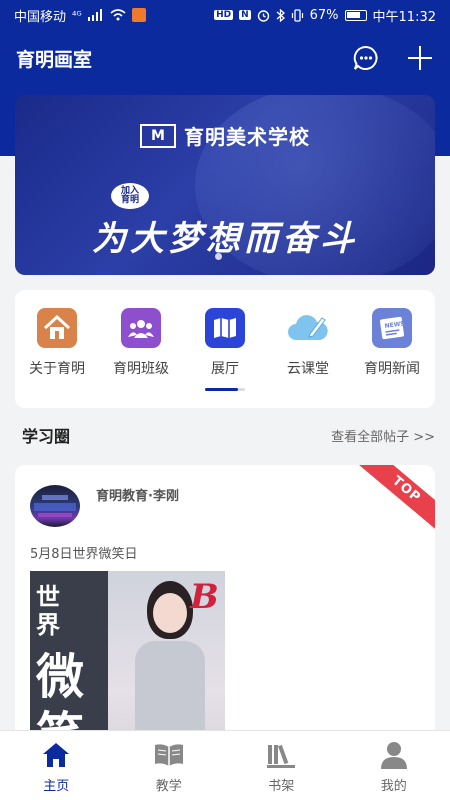 The height and width of the screenshot is (800, 450). What do you see at coordinates (46, 436) in the screenshot?
I see `section-title: 学习圈` at bounding box center [46, 436].